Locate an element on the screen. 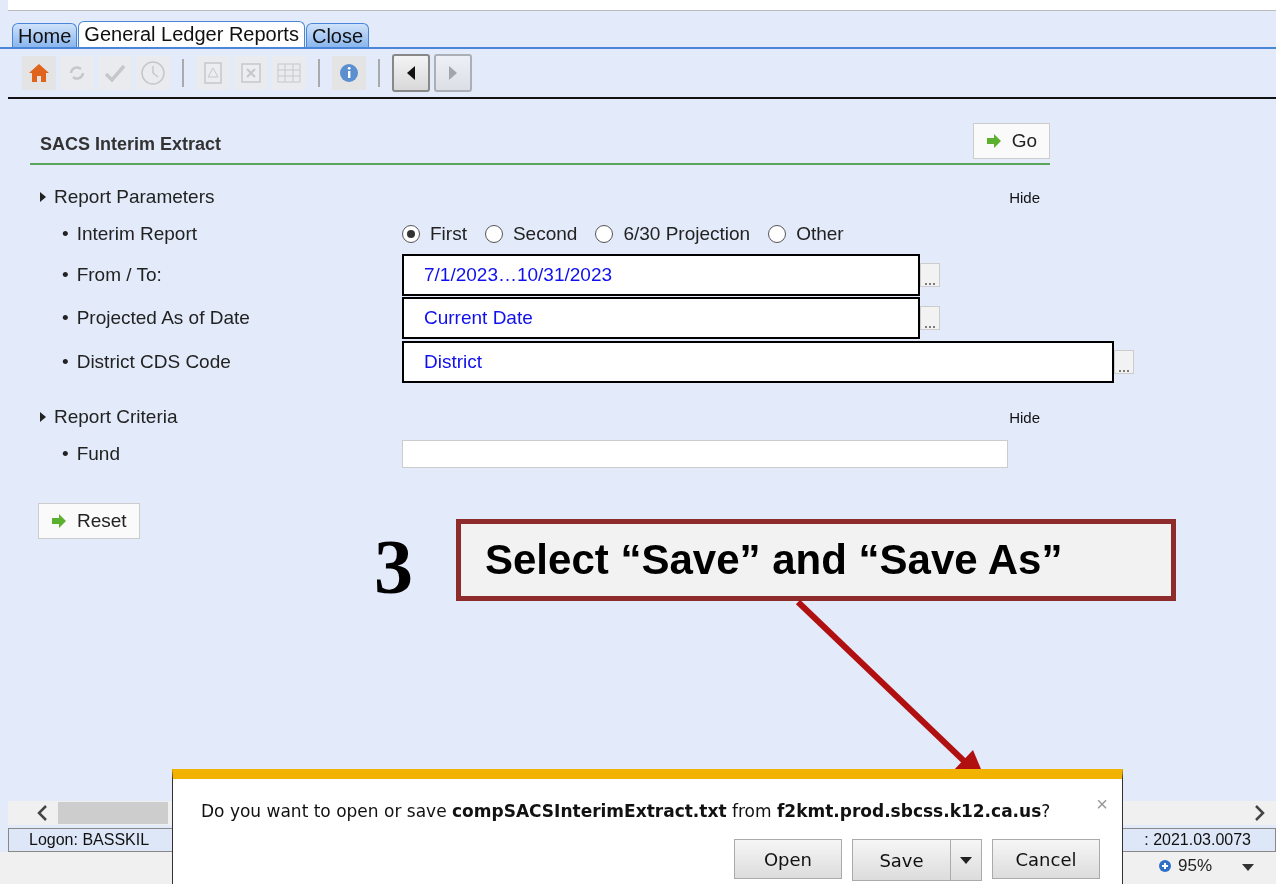 This screenshot has width=1276, height=884. scroll-left-icon is located at coordinates (42, 813).